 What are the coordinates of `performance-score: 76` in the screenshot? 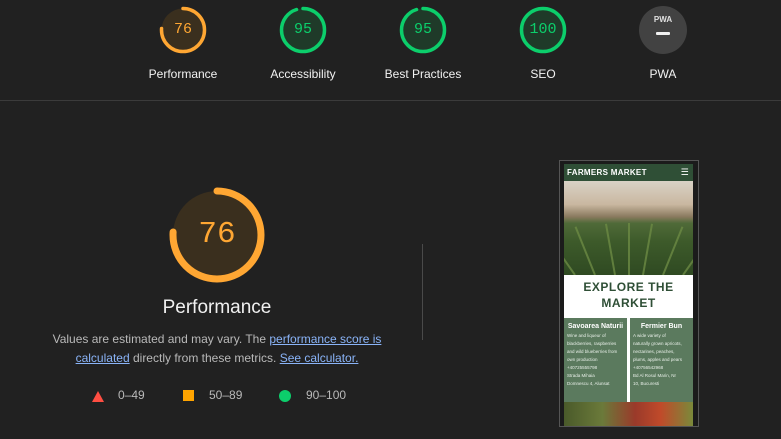 It's located at (217, 234).